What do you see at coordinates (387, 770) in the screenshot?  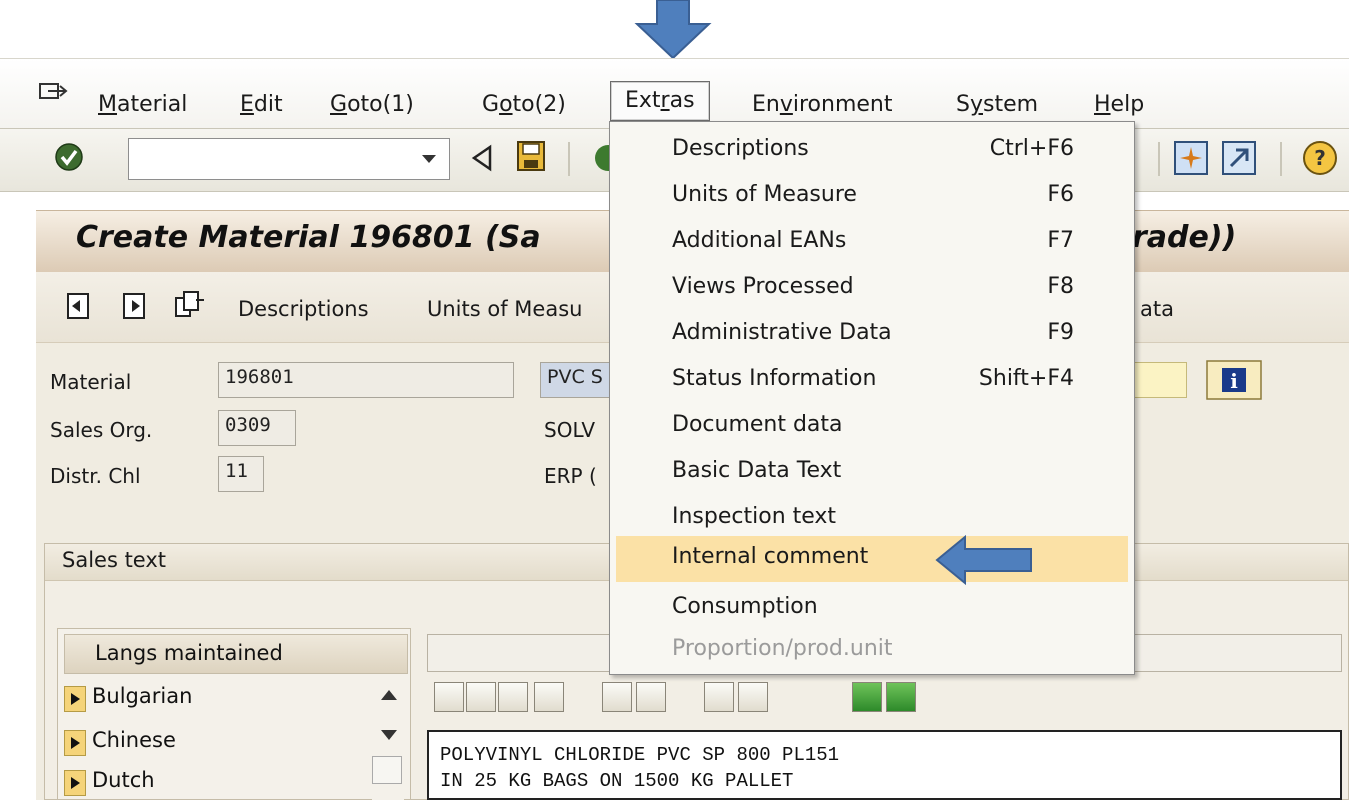 I see `scroll-thumb` at bounding box center [387, 770].